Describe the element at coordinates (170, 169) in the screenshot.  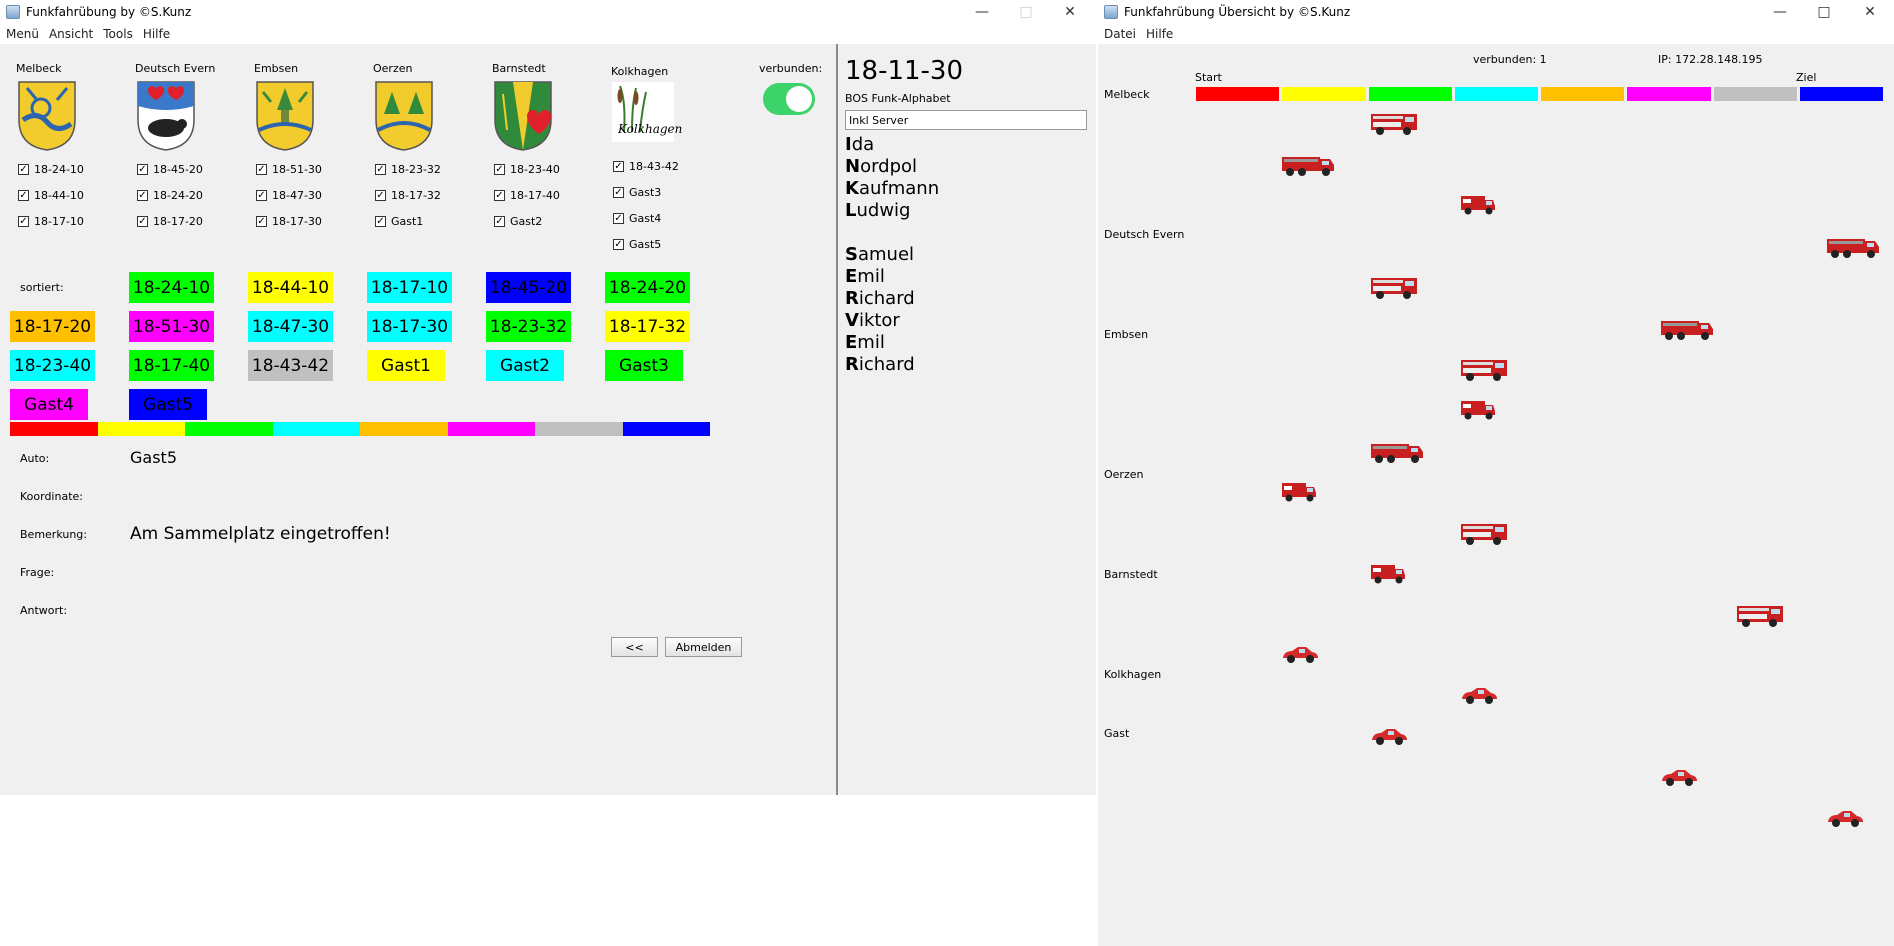
I see `checkbox-18-45-20: ✓ 18-45-20` at that location.